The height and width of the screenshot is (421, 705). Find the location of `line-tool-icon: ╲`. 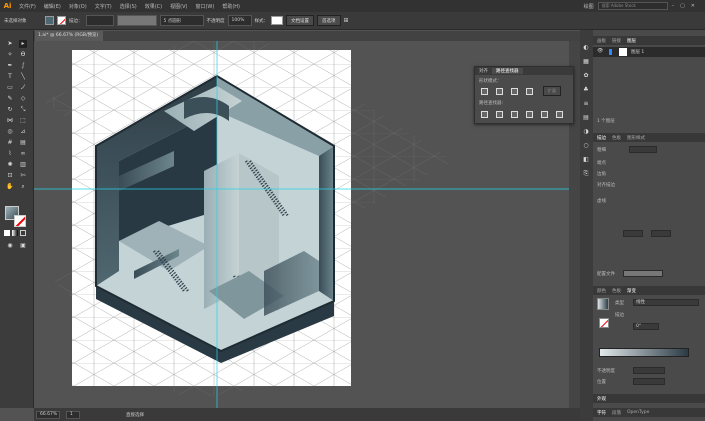

line-tool-icon: ╲ is located at coordinates (23, 77).